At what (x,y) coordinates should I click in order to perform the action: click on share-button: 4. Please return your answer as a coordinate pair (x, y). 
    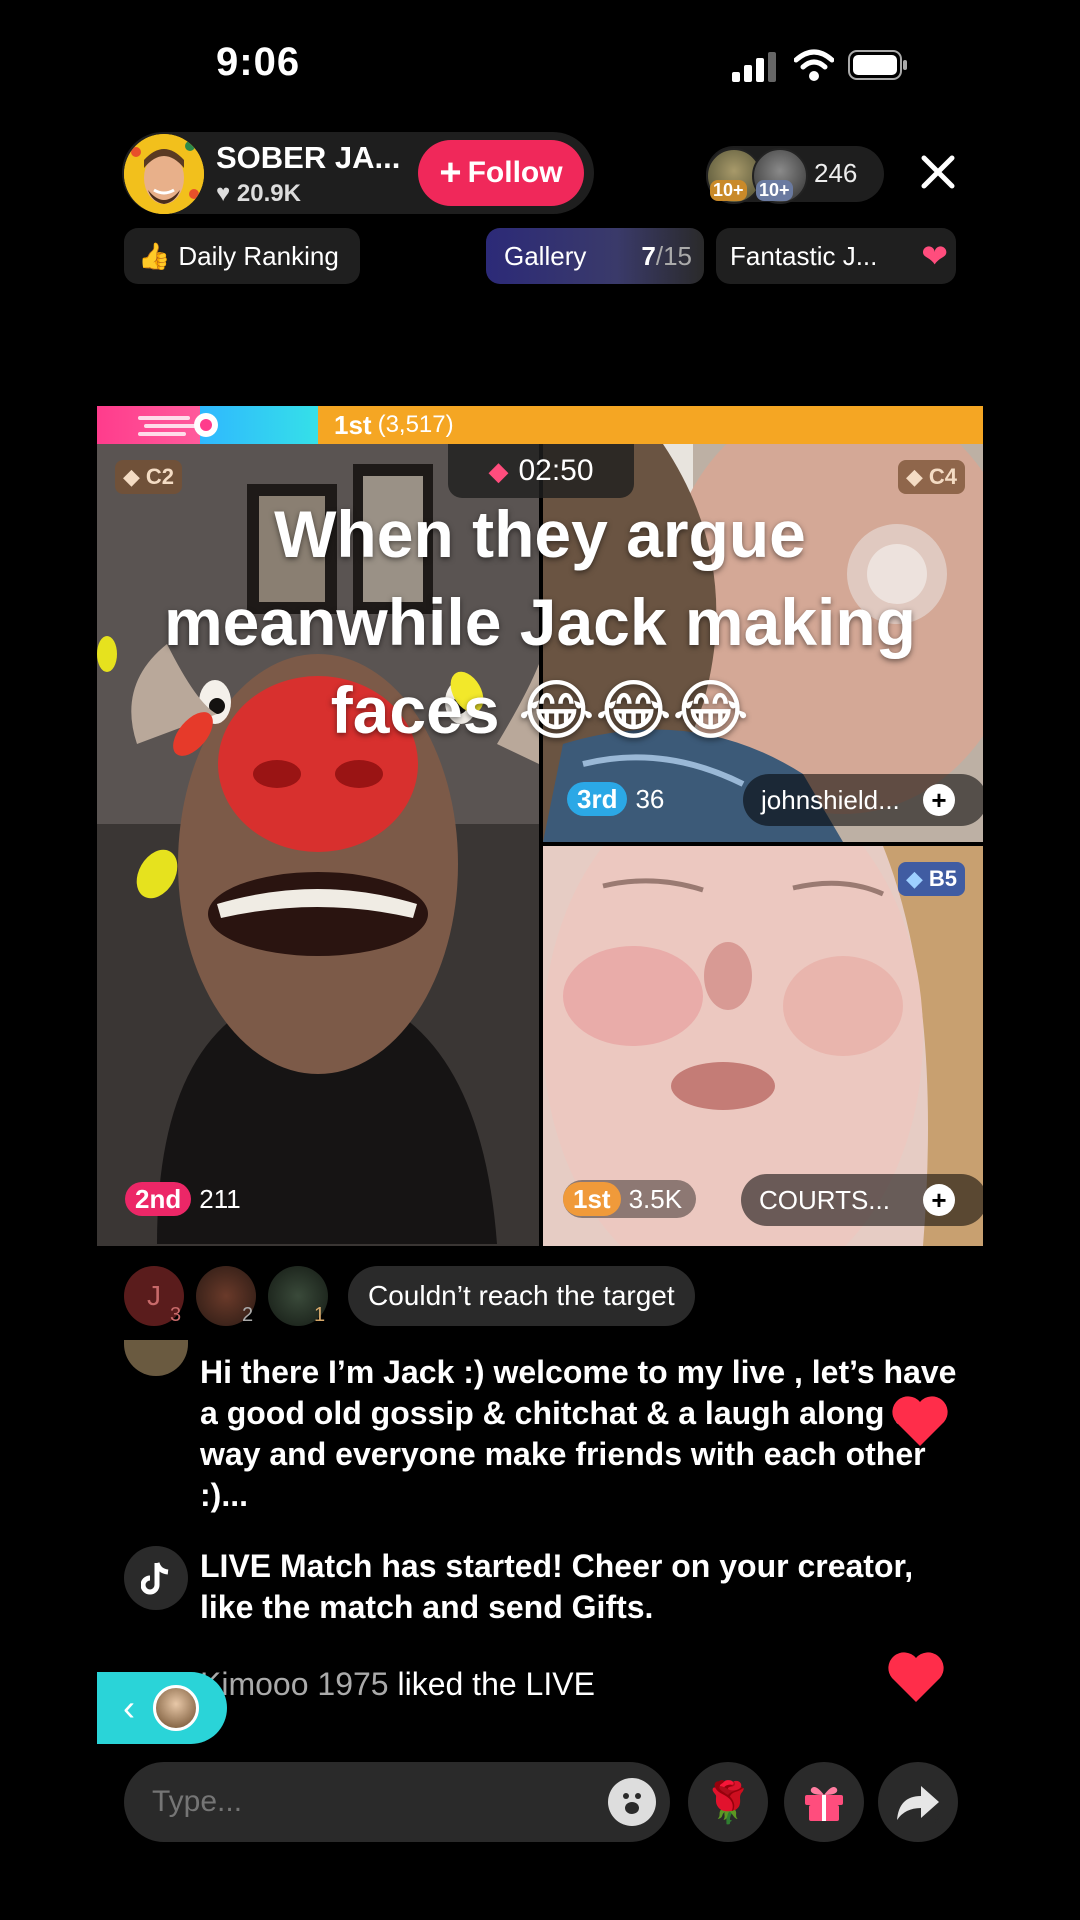
    Looking at the image, I should click on (918, 1802).